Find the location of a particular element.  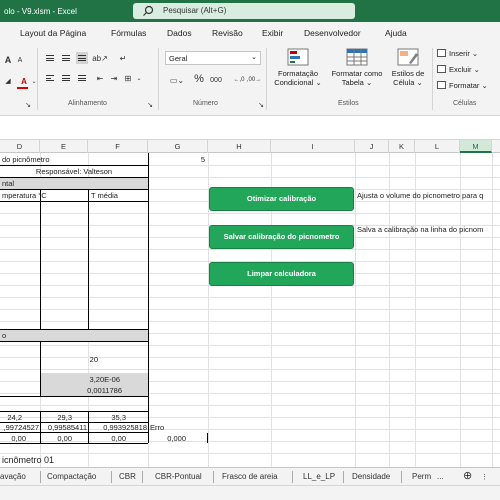

cell-e-000: 0,00 is located at coordinates (64, 438).